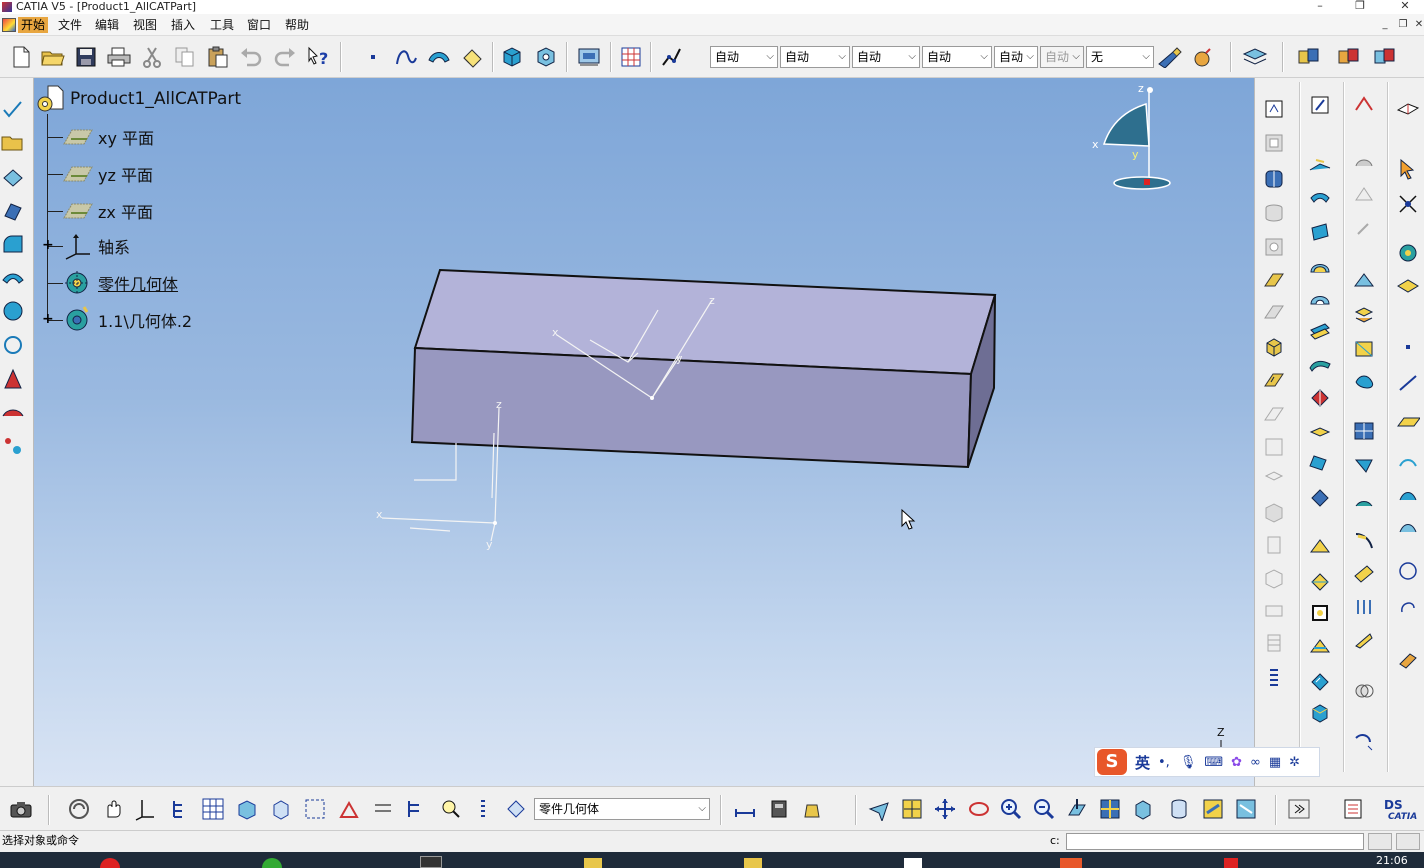  What do you see at coordinates (13, 279) in the screenshot?
I see `sweep-icon` at bounding box center [13, 279].